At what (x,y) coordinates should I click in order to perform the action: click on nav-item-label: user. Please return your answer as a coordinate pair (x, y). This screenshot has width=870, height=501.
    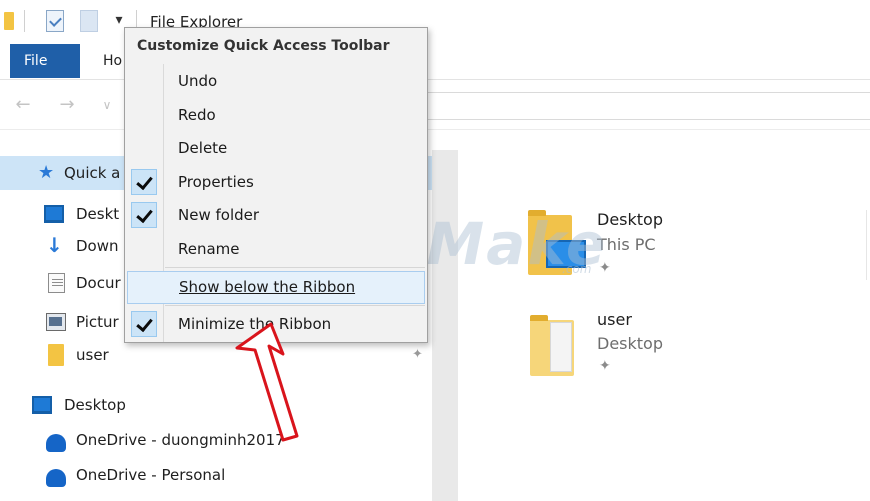
    Looking at the image, I should click on (92, 355).